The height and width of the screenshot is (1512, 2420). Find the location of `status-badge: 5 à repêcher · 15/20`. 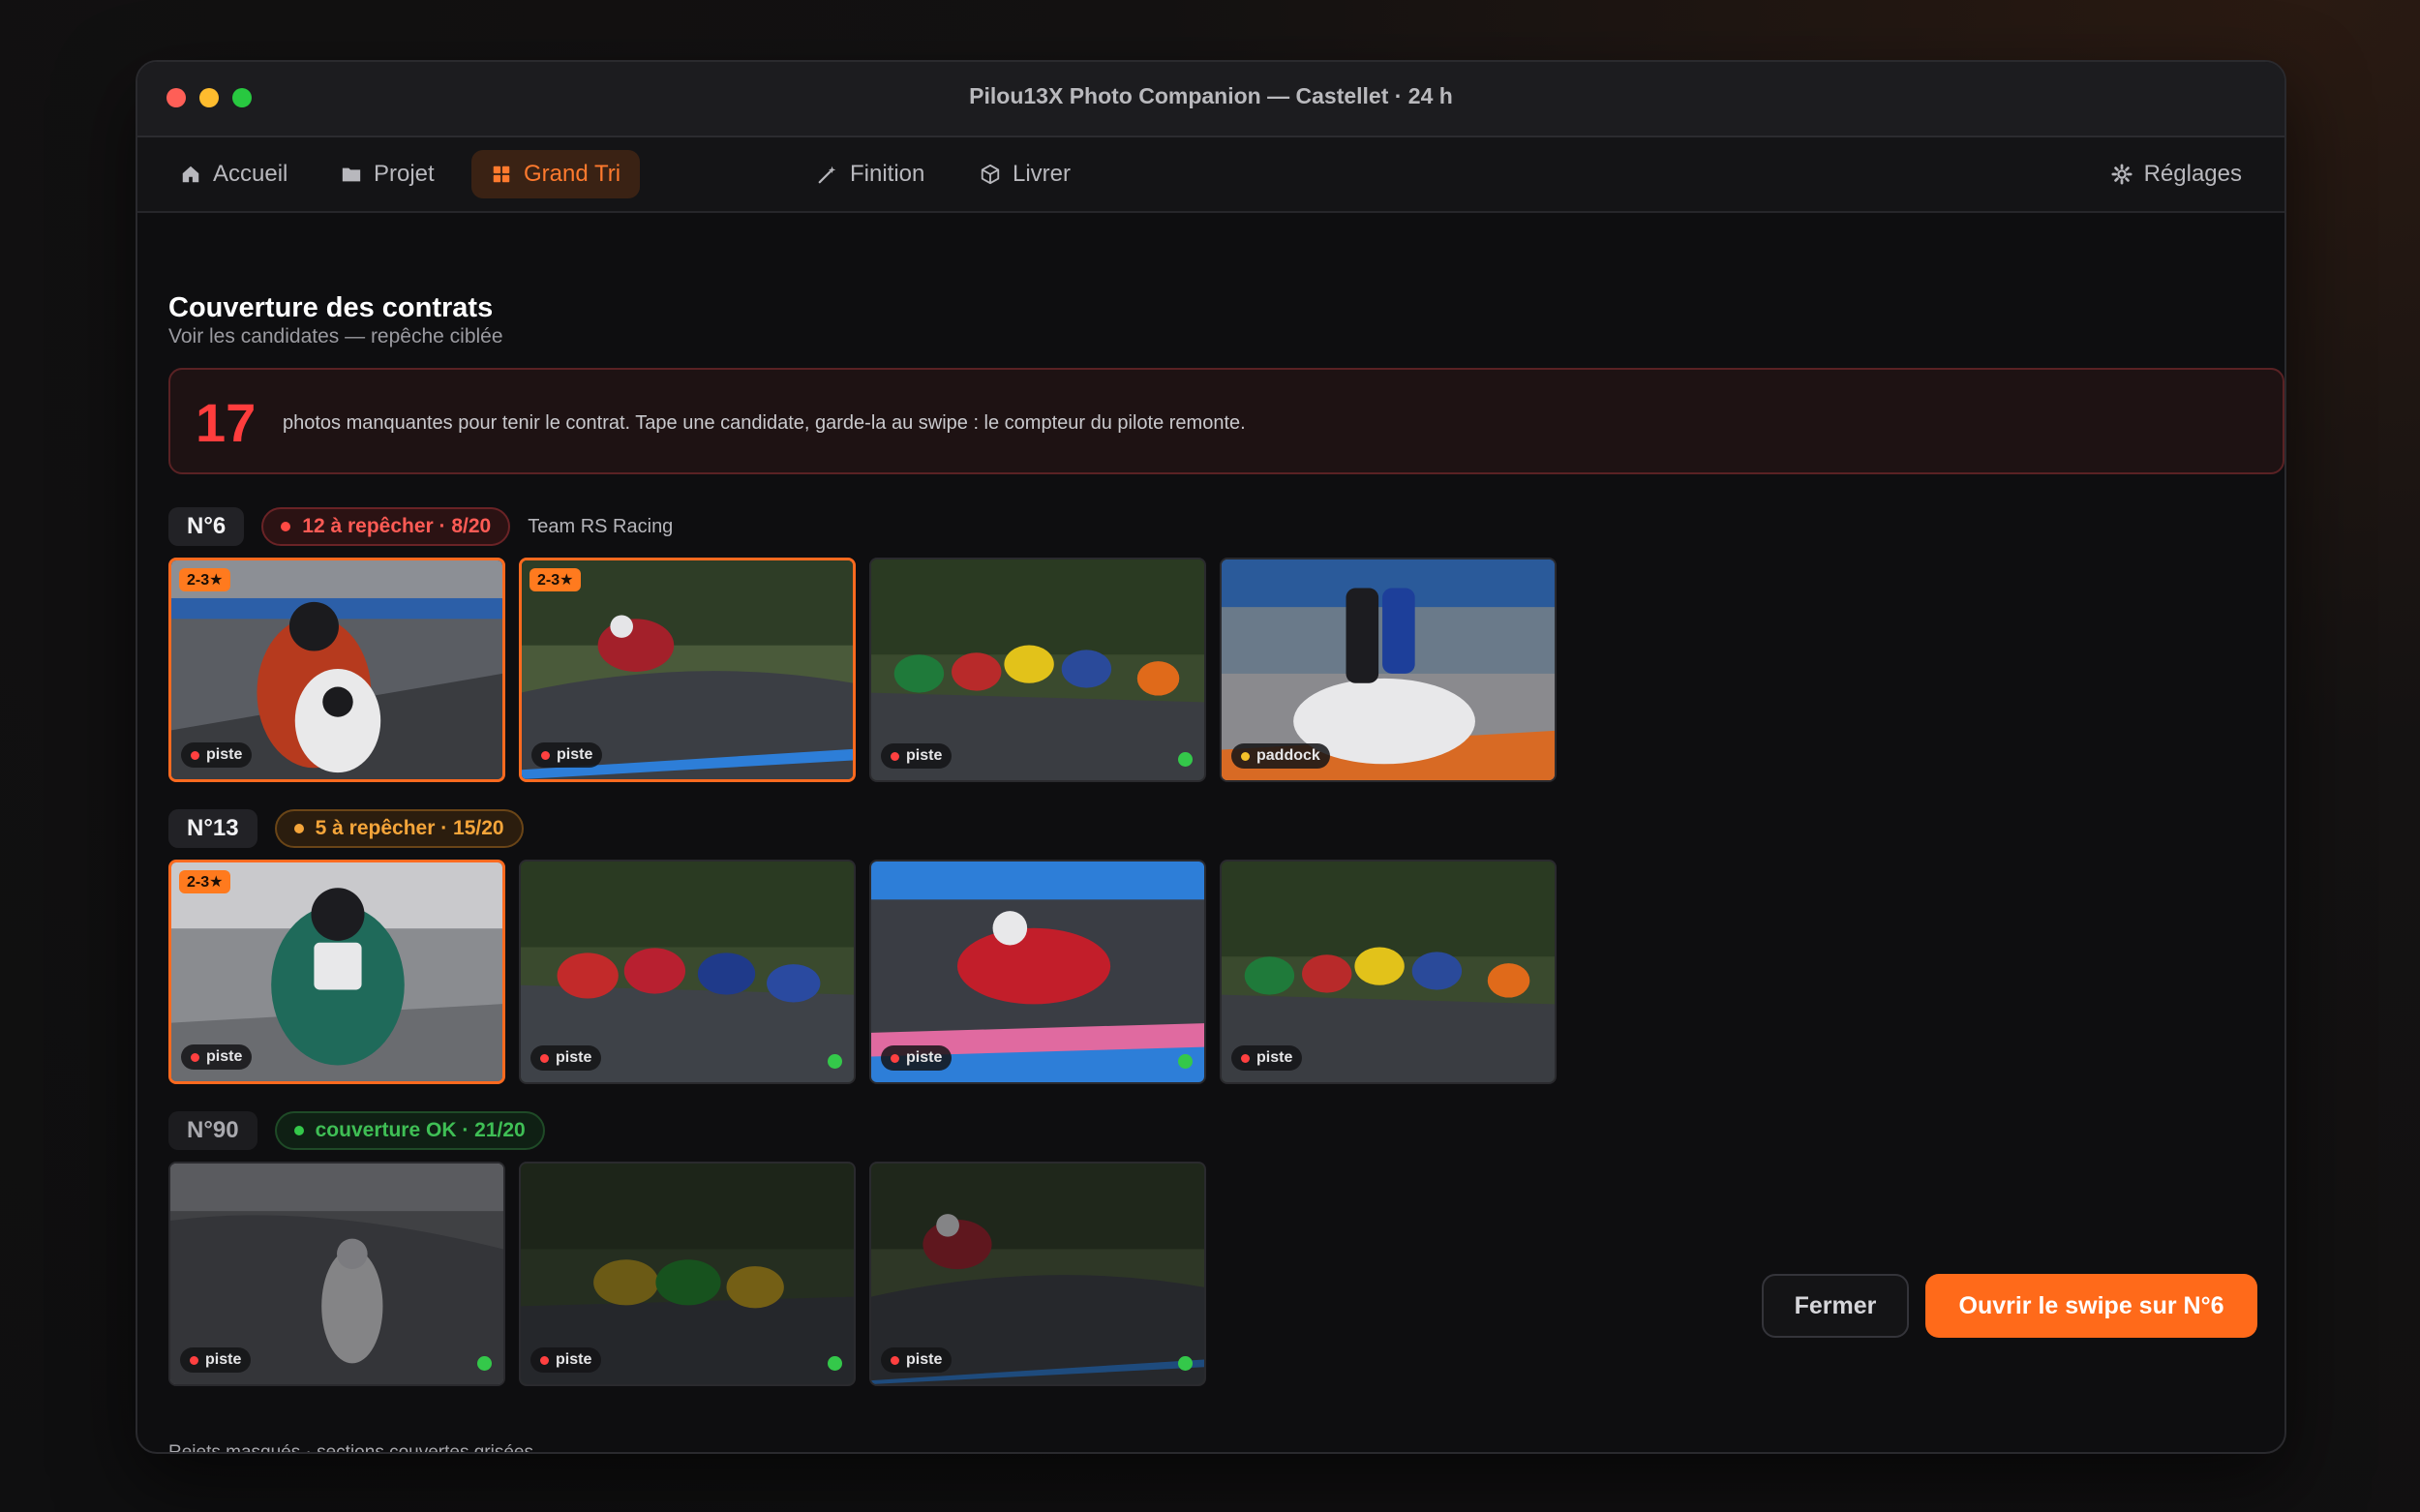

status-badge: 5 à repêcher · 15/20 is located at coordinates (399, 828).